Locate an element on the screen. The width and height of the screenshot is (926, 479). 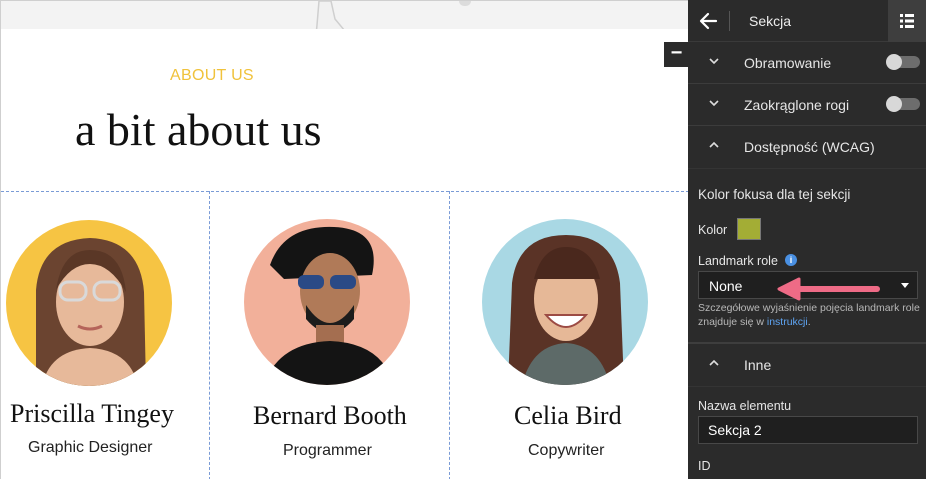
avatar-priscilla is located at coordinates (89, 303).